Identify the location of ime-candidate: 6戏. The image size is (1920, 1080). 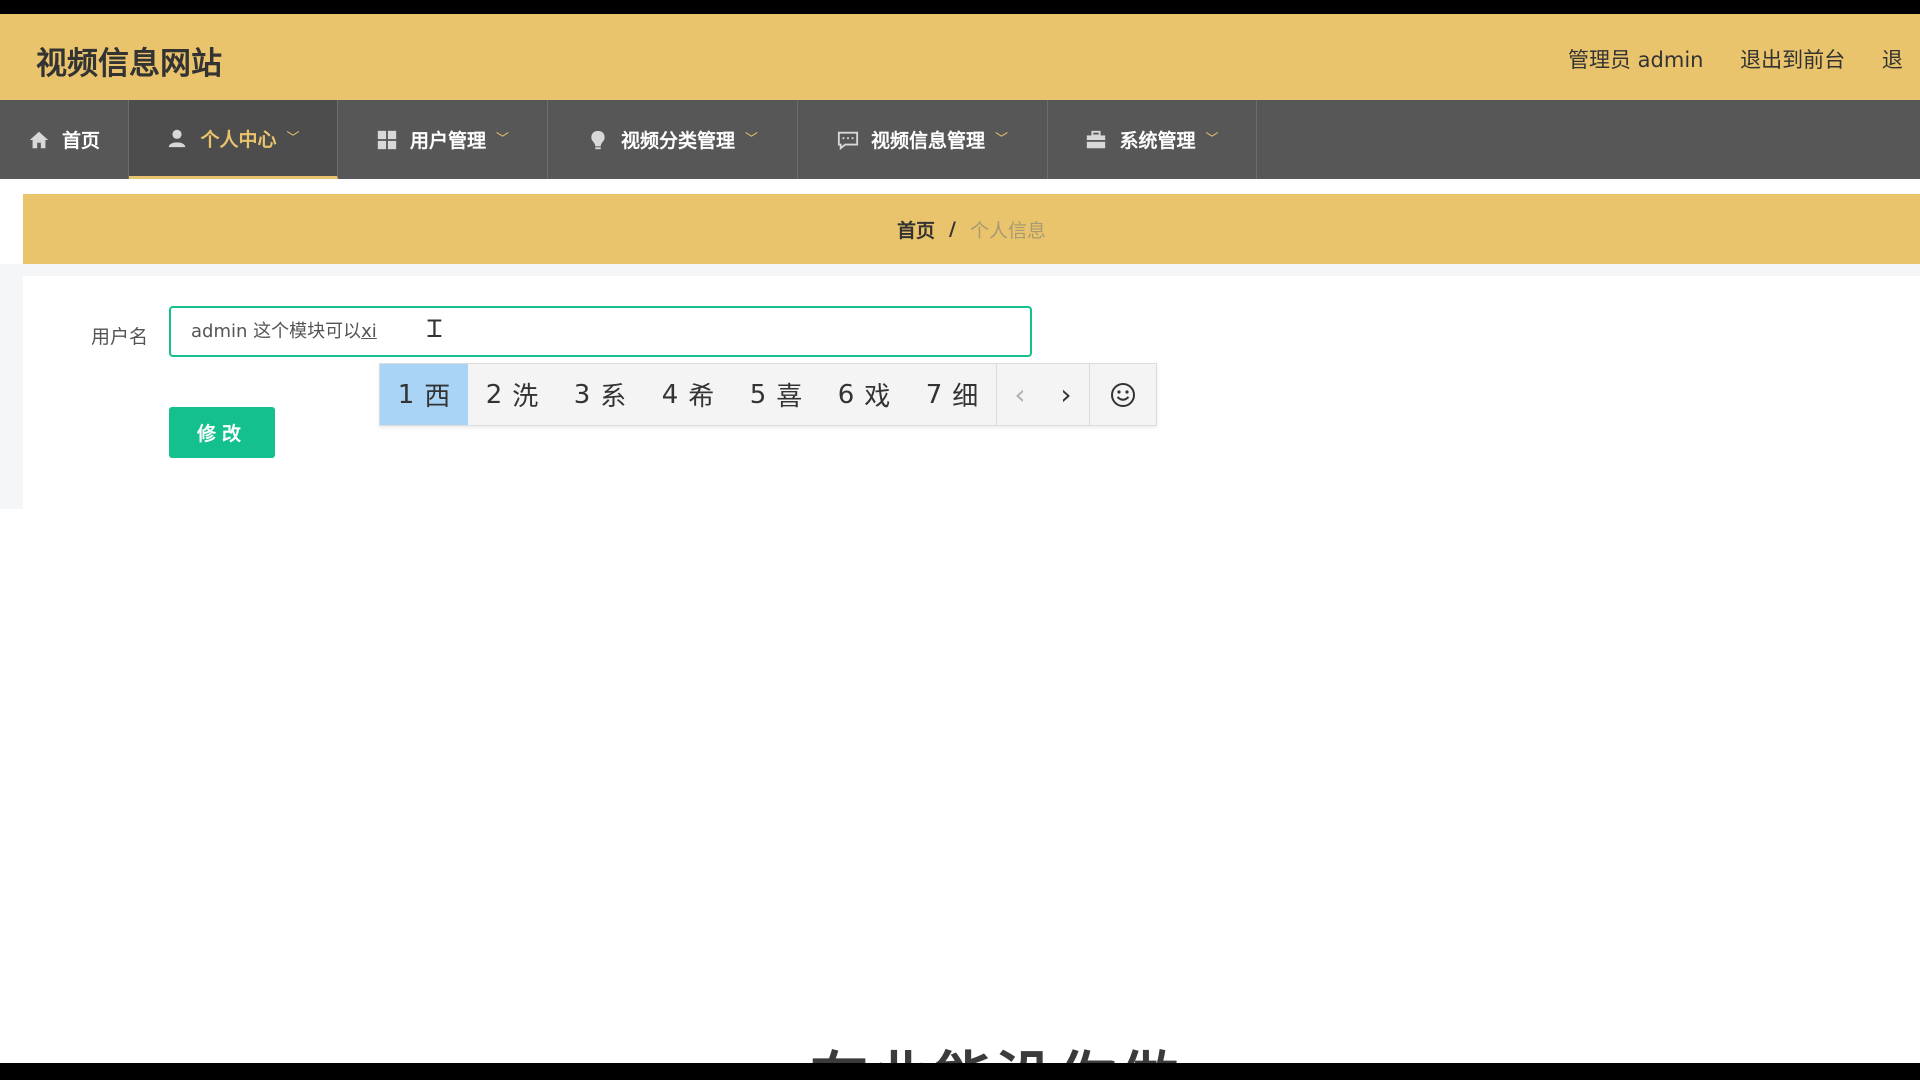
(864, 394).